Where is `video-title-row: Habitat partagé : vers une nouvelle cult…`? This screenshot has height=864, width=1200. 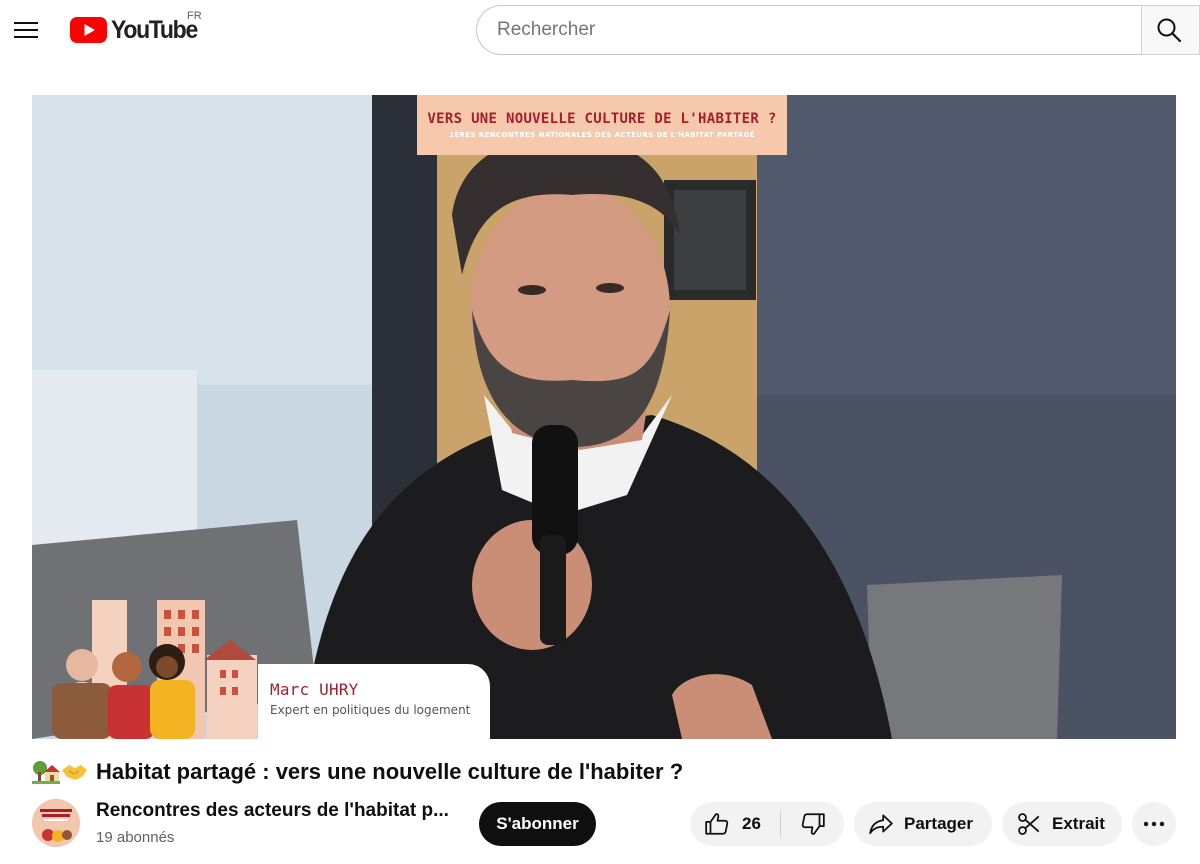
video-title-row: Habitat partagé : vers une nouvelle cult… is located at coordinates (607, 772).